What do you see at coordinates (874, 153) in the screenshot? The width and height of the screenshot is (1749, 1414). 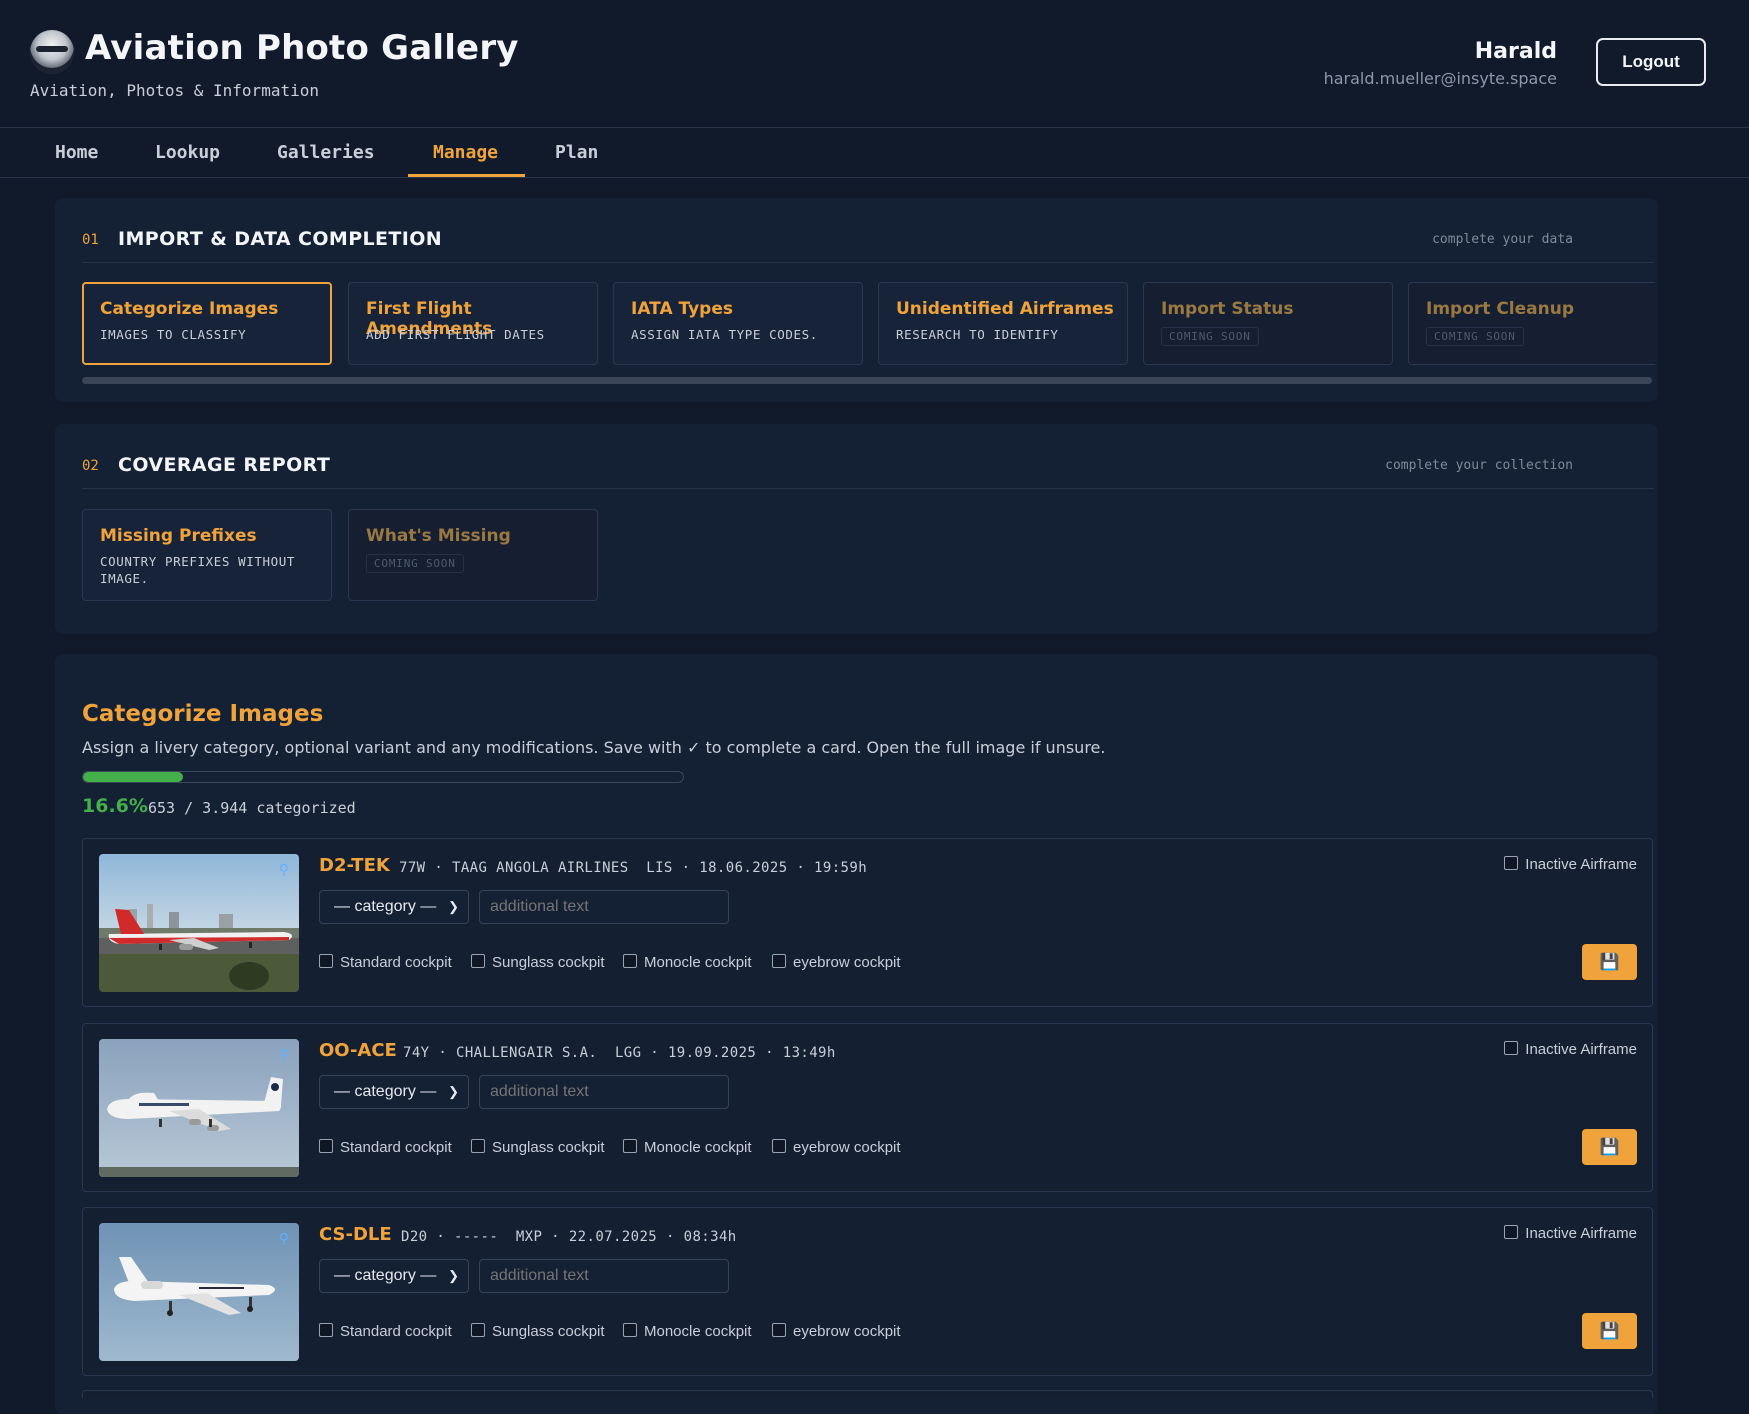 I see `main-nav: Home Lookup Galleries Manage Plan` at bounding box center [874, 153].